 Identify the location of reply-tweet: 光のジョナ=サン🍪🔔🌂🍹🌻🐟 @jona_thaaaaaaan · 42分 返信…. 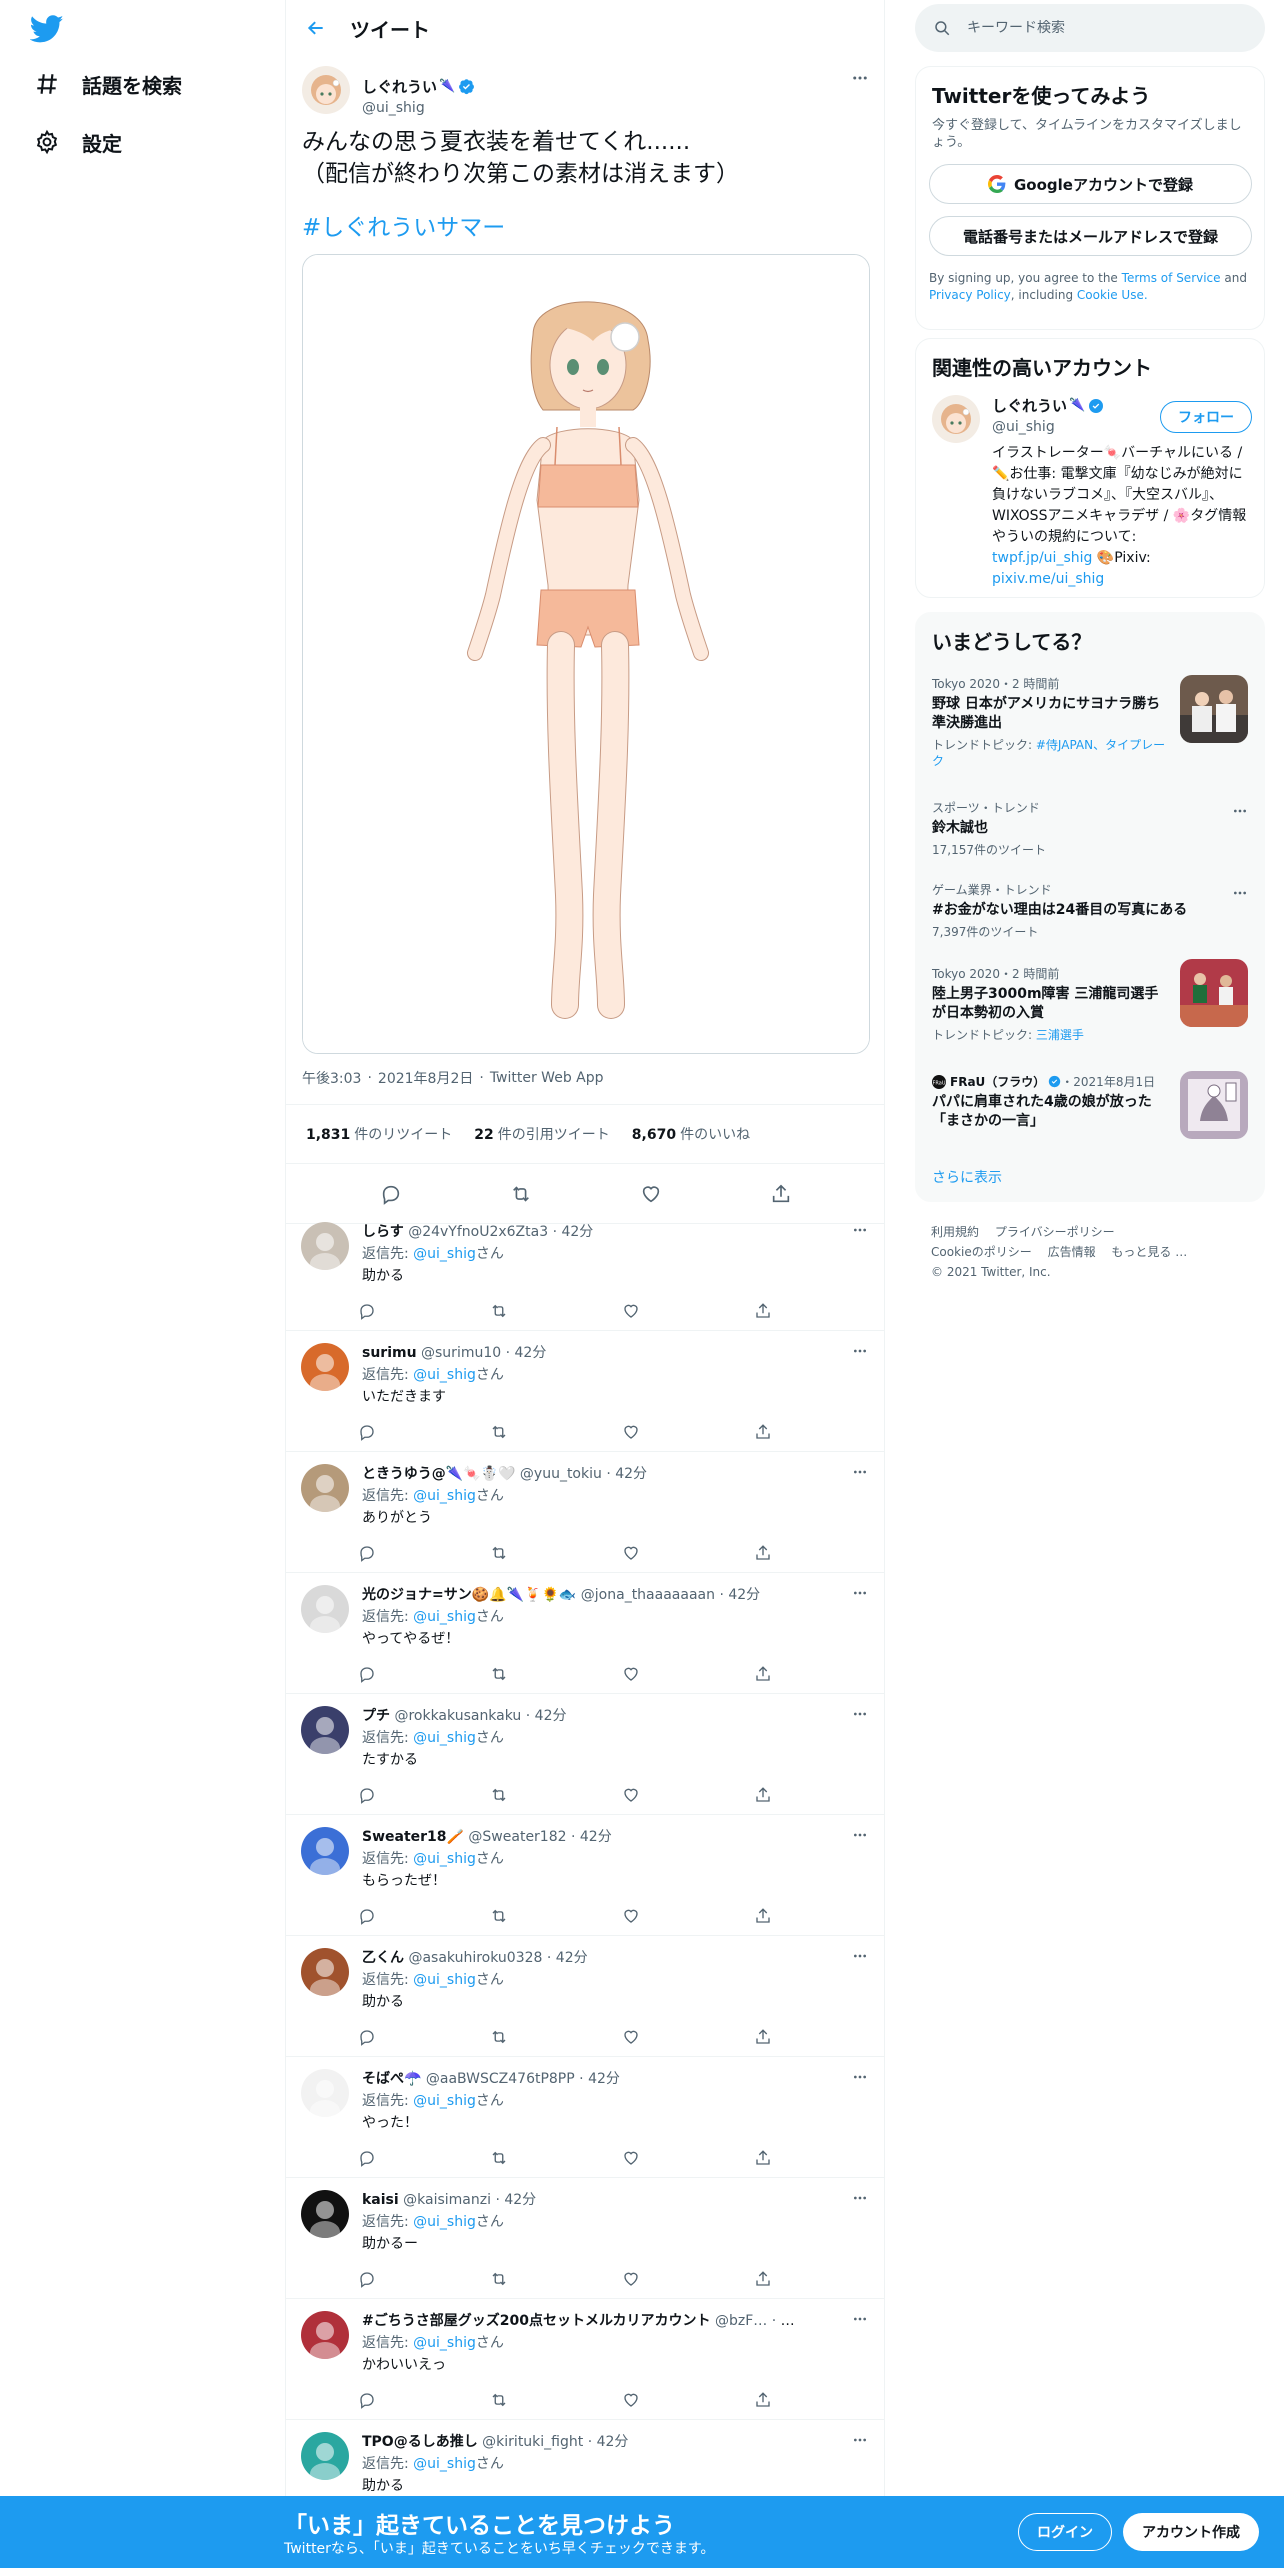
(585, 1633).